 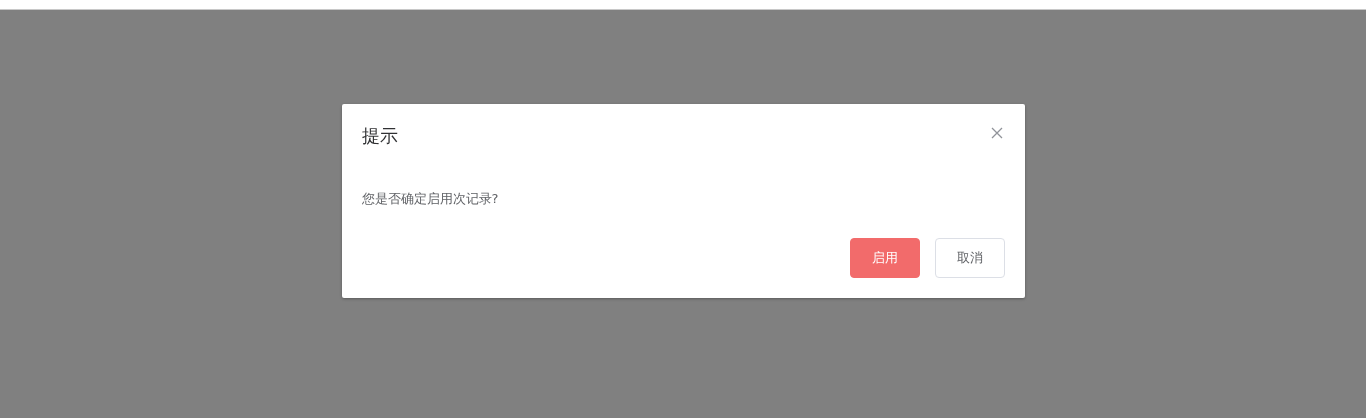 What do you see at coordinates (430, 198) in the screenshot?
I see `dialog-message: 您是否确定启用次记录?` at bounding box center [430, 198].